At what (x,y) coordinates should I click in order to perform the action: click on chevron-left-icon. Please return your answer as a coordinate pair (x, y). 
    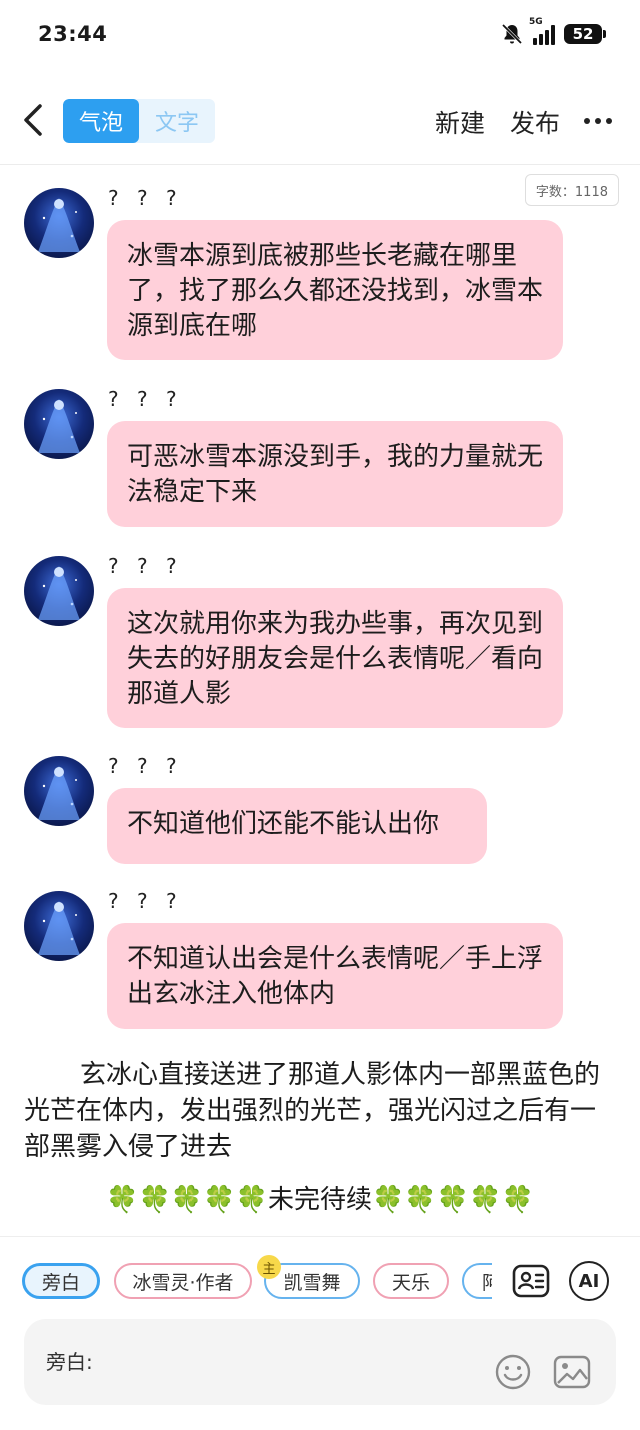
    Looking at the image, I should click on (35, 120).